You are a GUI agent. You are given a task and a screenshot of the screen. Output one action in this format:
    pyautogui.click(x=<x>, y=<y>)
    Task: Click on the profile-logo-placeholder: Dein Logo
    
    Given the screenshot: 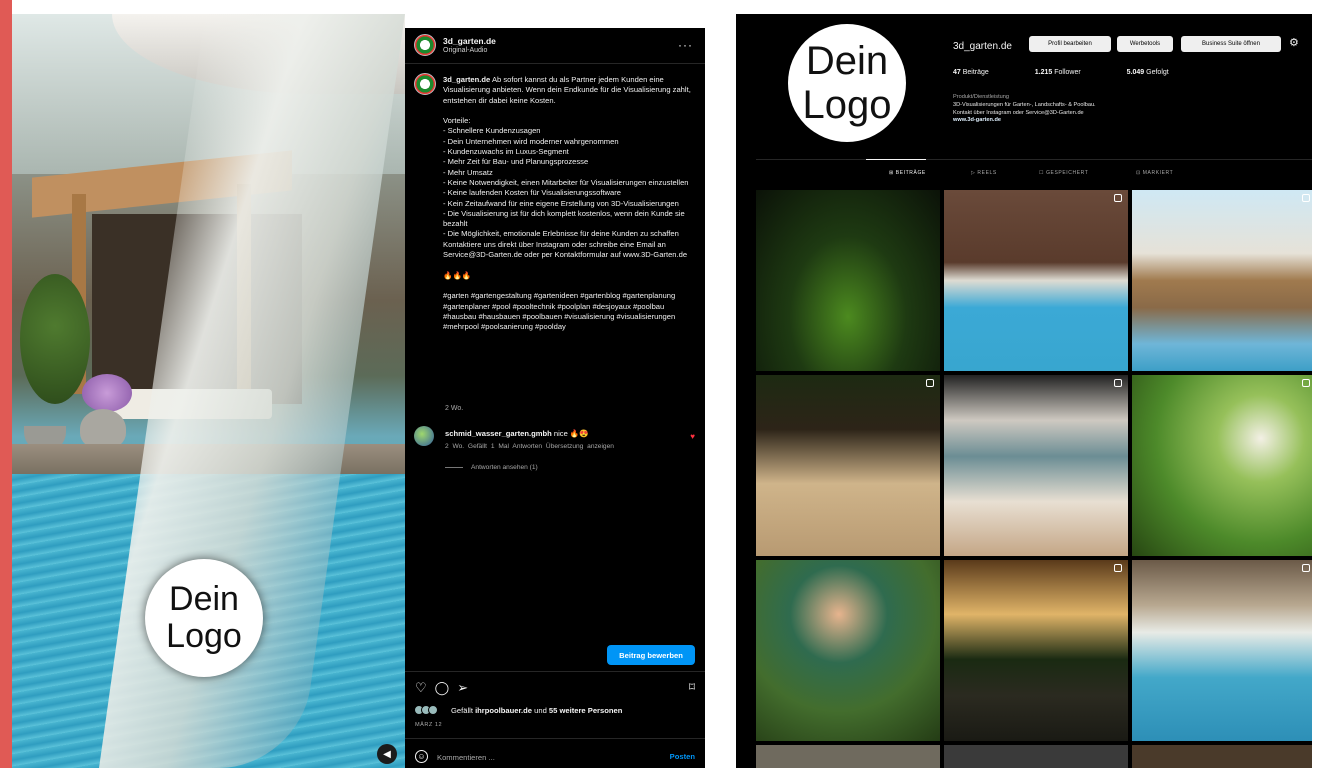 What is the action you would take?
    pyautogui.click(x=847, y=83)
    